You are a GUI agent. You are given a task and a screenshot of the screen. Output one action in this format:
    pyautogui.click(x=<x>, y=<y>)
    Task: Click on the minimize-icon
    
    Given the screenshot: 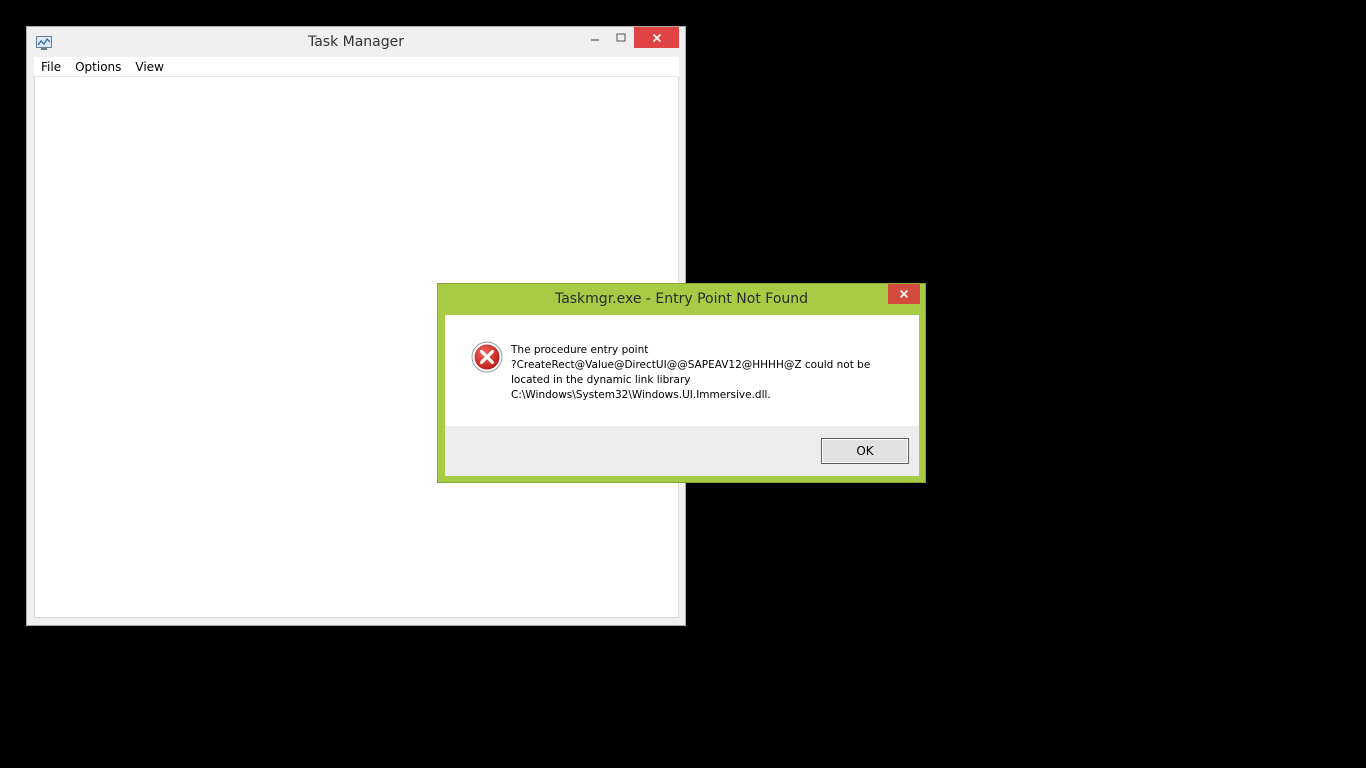 What is the action you would take?
    pyautogui.click(x=595, y=39)
    